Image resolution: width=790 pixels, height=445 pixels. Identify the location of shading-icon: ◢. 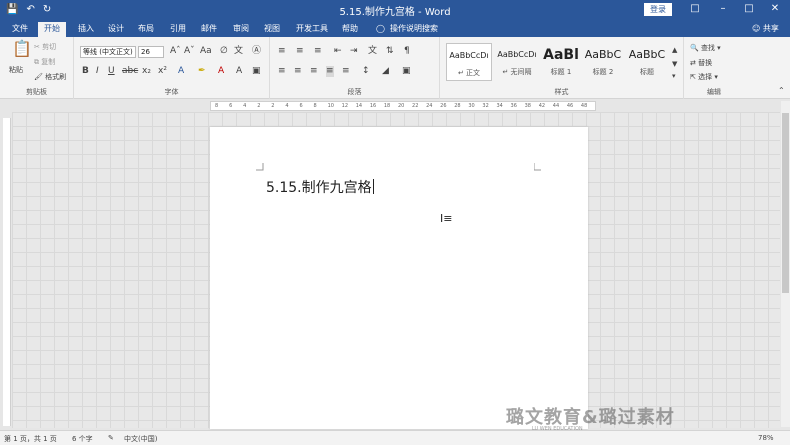
(385, 71).